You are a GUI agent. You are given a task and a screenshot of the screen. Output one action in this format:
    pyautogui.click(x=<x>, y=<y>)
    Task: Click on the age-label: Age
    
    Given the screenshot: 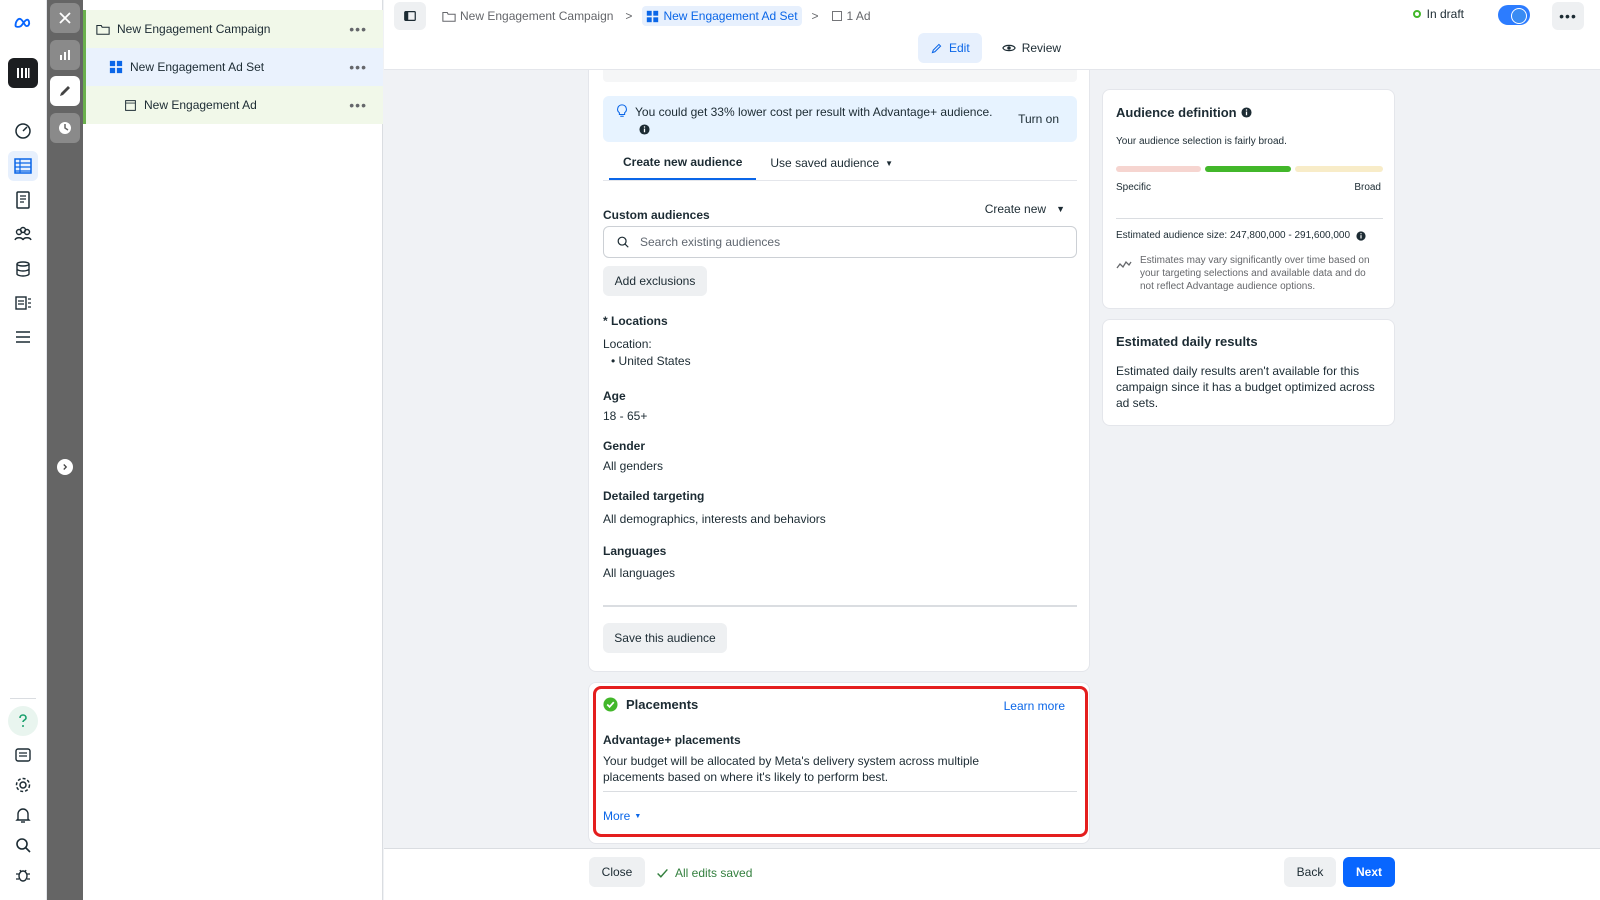 What is the action you would take?
    pyautogui.click(x=614, y=396)
    